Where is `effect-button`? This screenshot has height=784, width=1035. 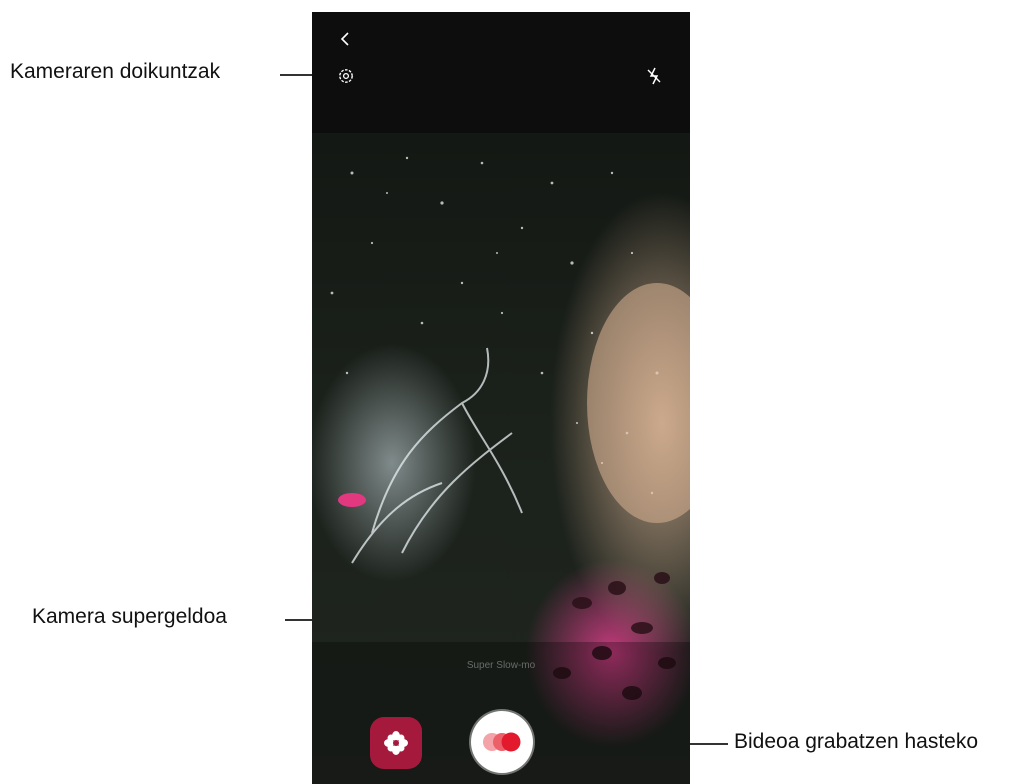 effect-button is located at coordinates (396, 743).